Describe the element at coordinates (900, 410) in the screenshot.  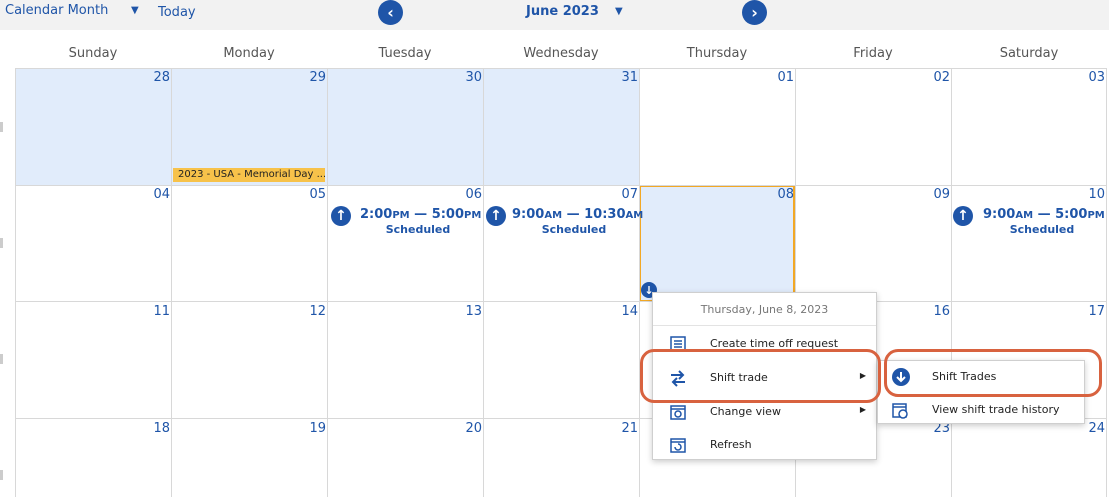
I see `calendar-history-icon` at that location.